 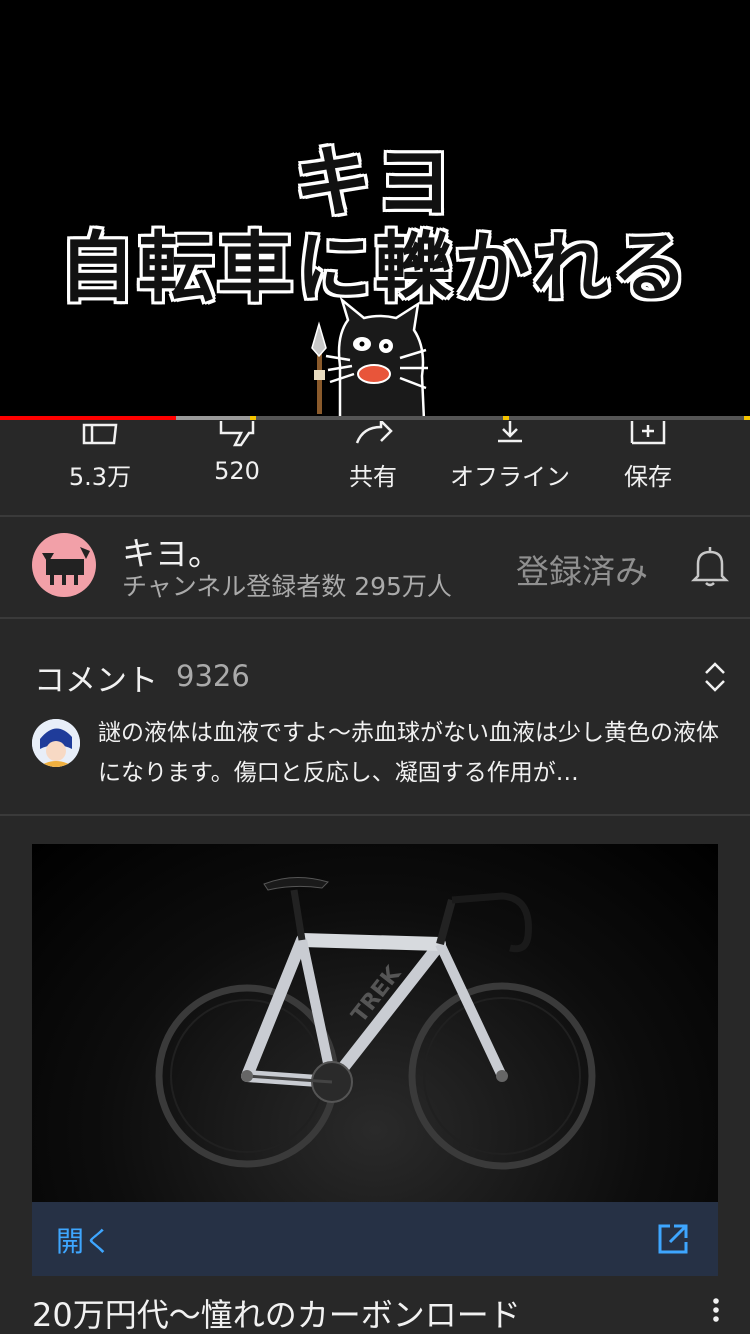 What do you see at coordinates (375, 418) in the screenshot?
I see `video-progress-bar` at bounding box center [375, 418].